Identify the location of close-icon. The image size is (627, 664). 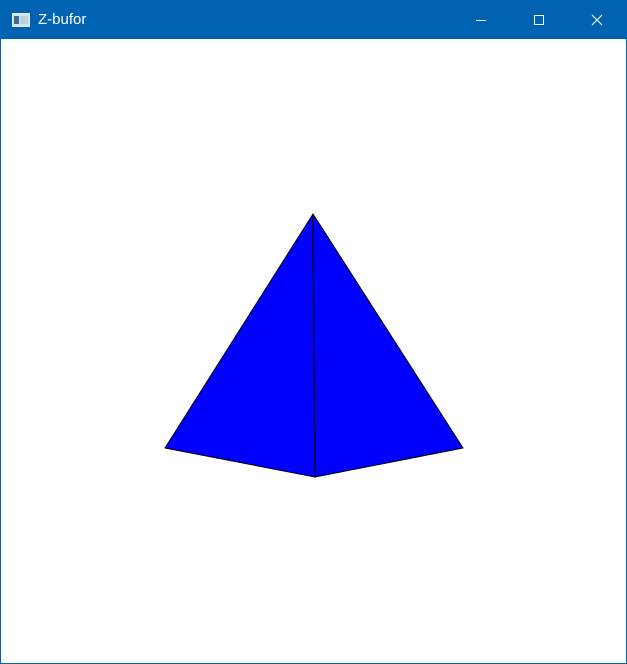
(597, 20).